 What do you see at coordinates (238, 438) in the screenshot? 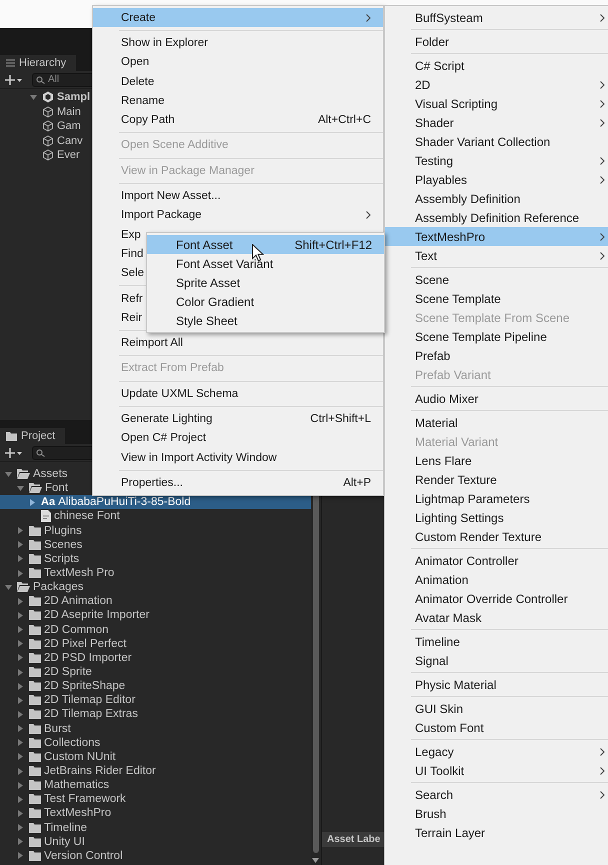
I see `menu-item: Open C# Project` at bounding box center [238, 438].